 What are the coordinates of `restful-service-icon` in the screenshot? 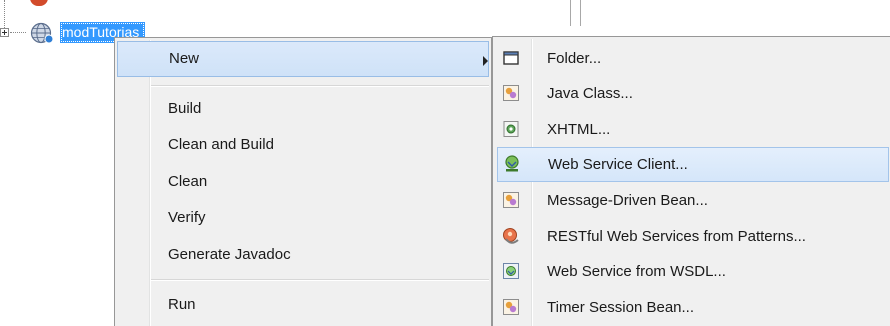 It's located at (511, 236).